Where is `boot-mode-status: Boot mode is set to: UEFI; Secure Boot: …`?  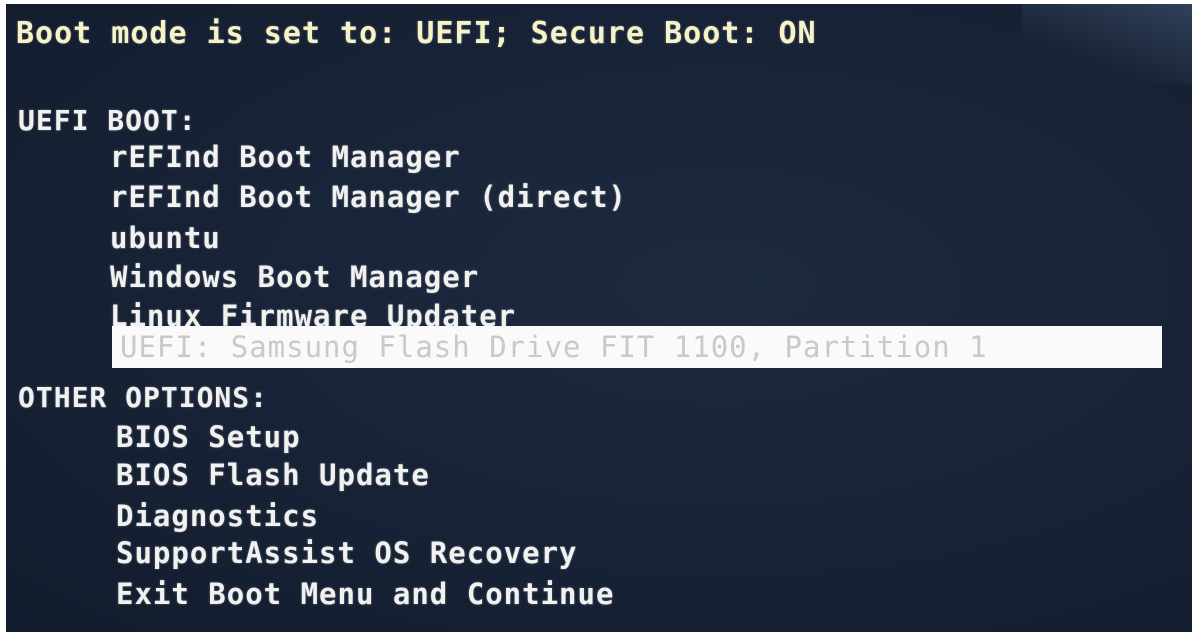
boot-mode-status: Boot mode is set to: UEFI; Secure Boot: … is located at coordinates (416, 33).